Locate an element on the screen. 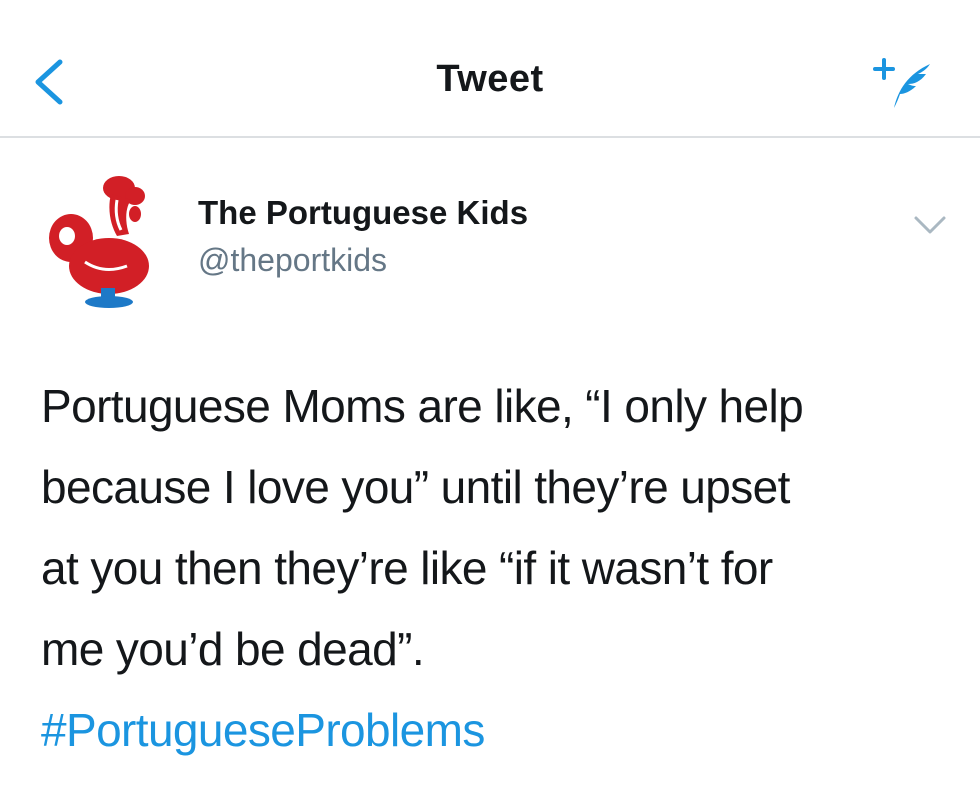 This screenshot has height=787, width=980. rooster-of-barcelos-icon is located at coordinates (99, 242).